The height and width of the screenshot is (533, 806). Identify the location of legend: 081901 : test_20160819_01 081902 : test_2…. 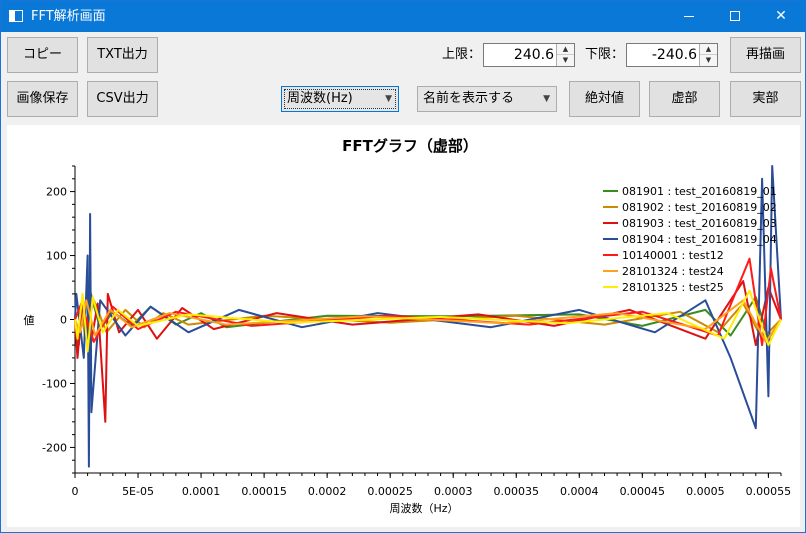
(690, 239).